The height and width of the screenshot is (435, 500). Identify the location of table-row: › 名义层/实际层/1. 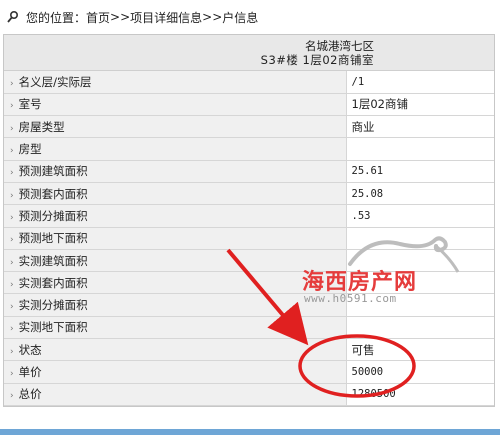
(249, 82).